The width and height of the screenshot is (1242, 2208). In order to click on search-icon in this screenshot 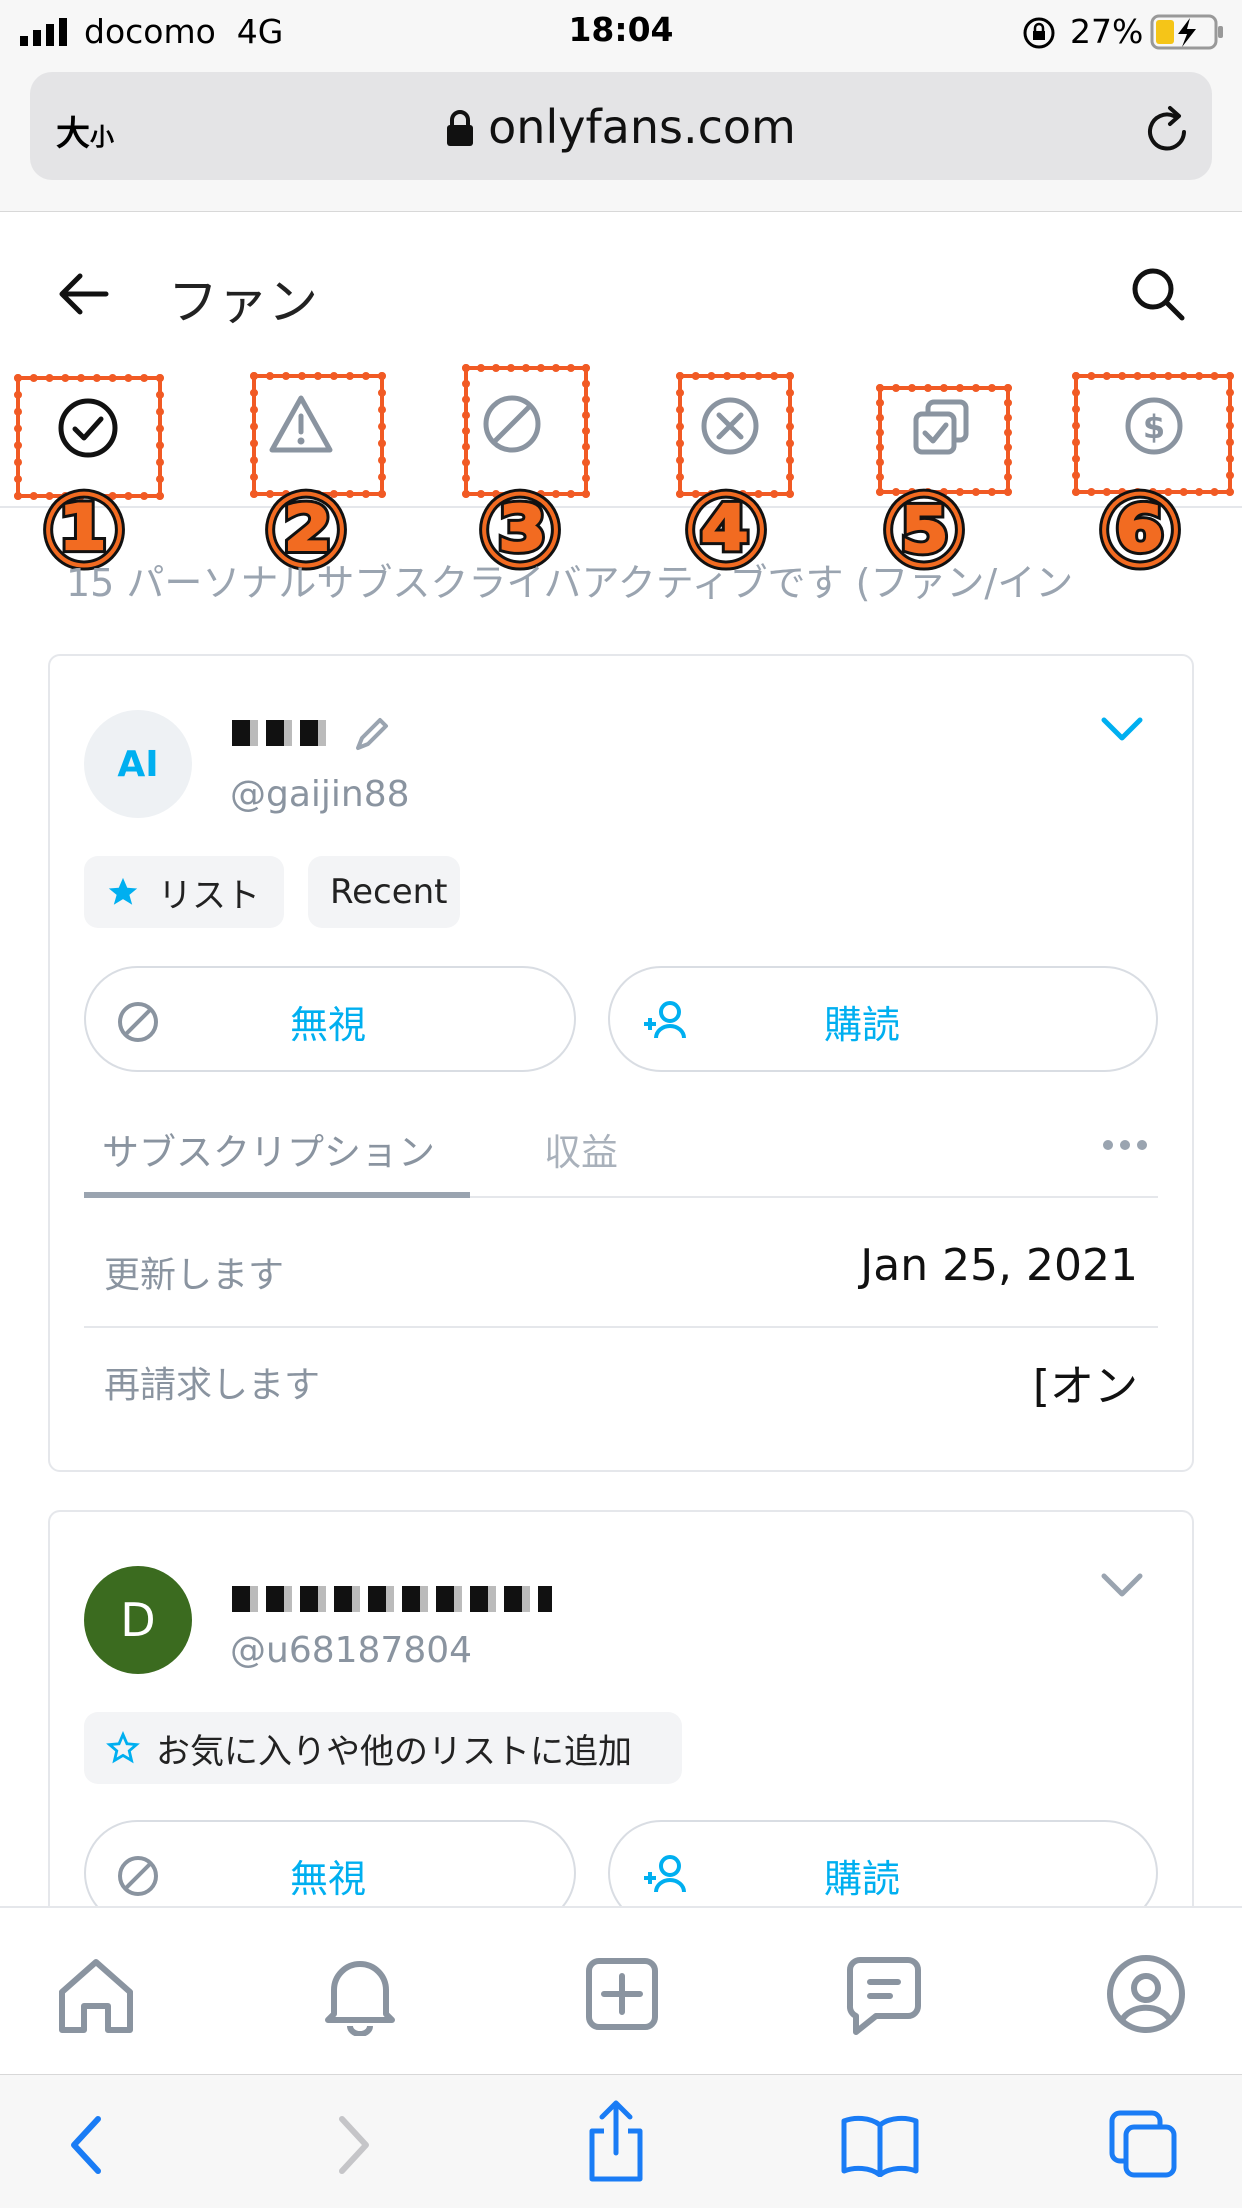, I will do `click(1158, 294)`.